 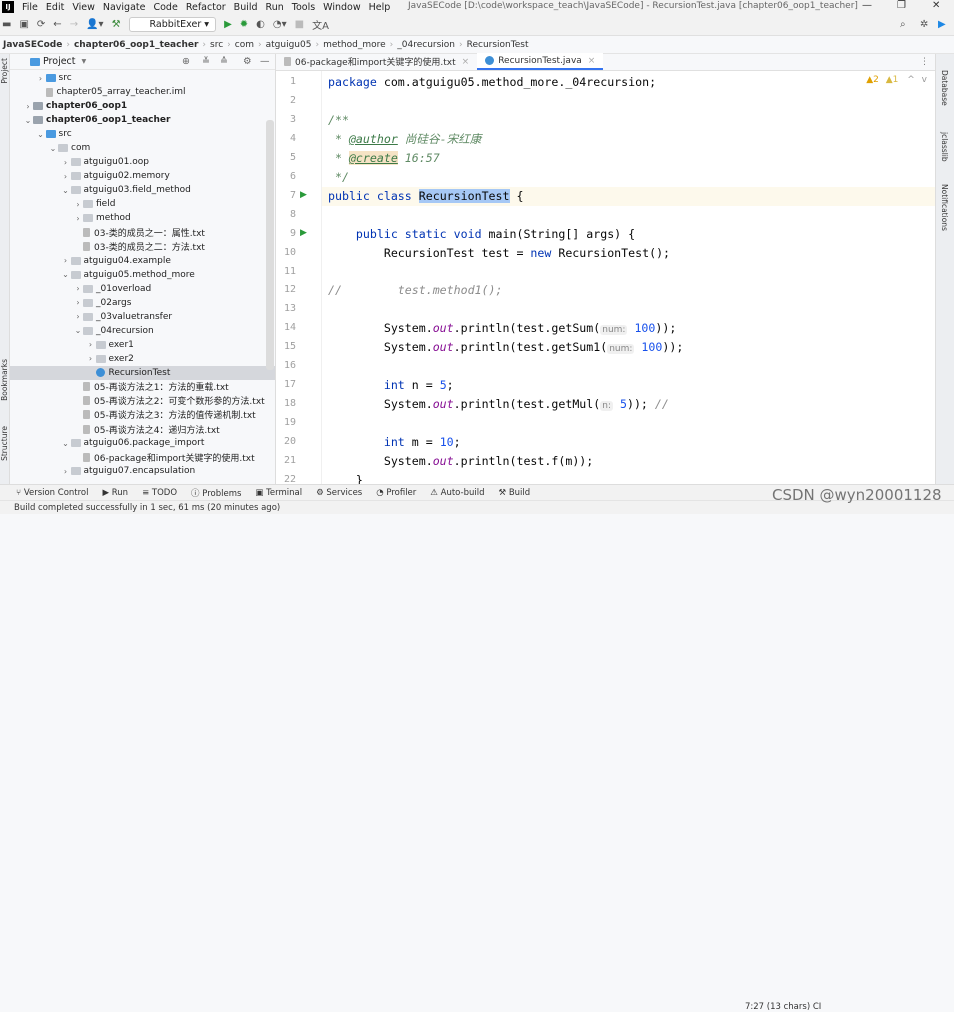 What do you see at coordinates (396, 493) in the screenshot?
I see `tool-window-profiler: ◔ Profiler` at bounding box center [396, 493].